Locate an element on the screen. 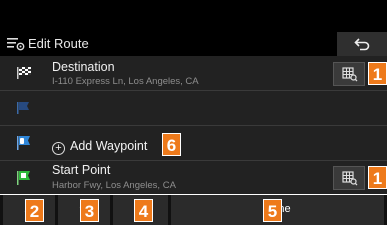  checkered-flag-icon is located at coordinates (24, 73).